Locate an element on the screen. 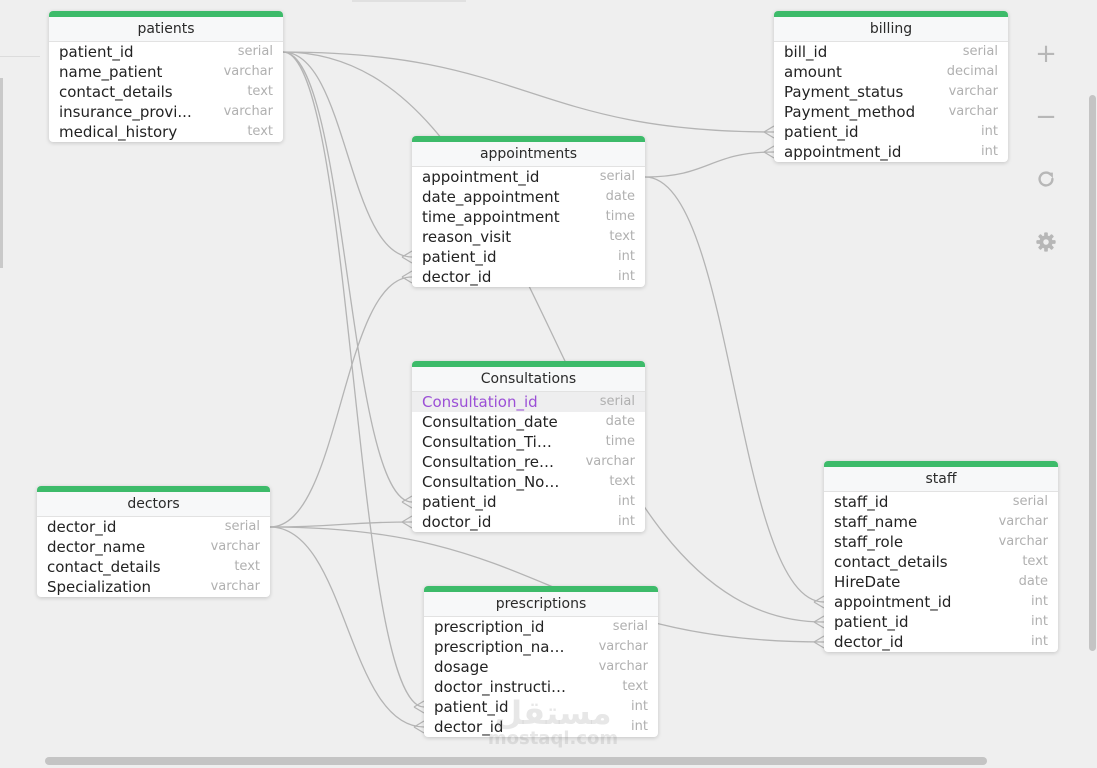 The width and height of the screenshot is (1097, 768). table-column-row: Consultation_Time time is located at coordinates (528, 442).